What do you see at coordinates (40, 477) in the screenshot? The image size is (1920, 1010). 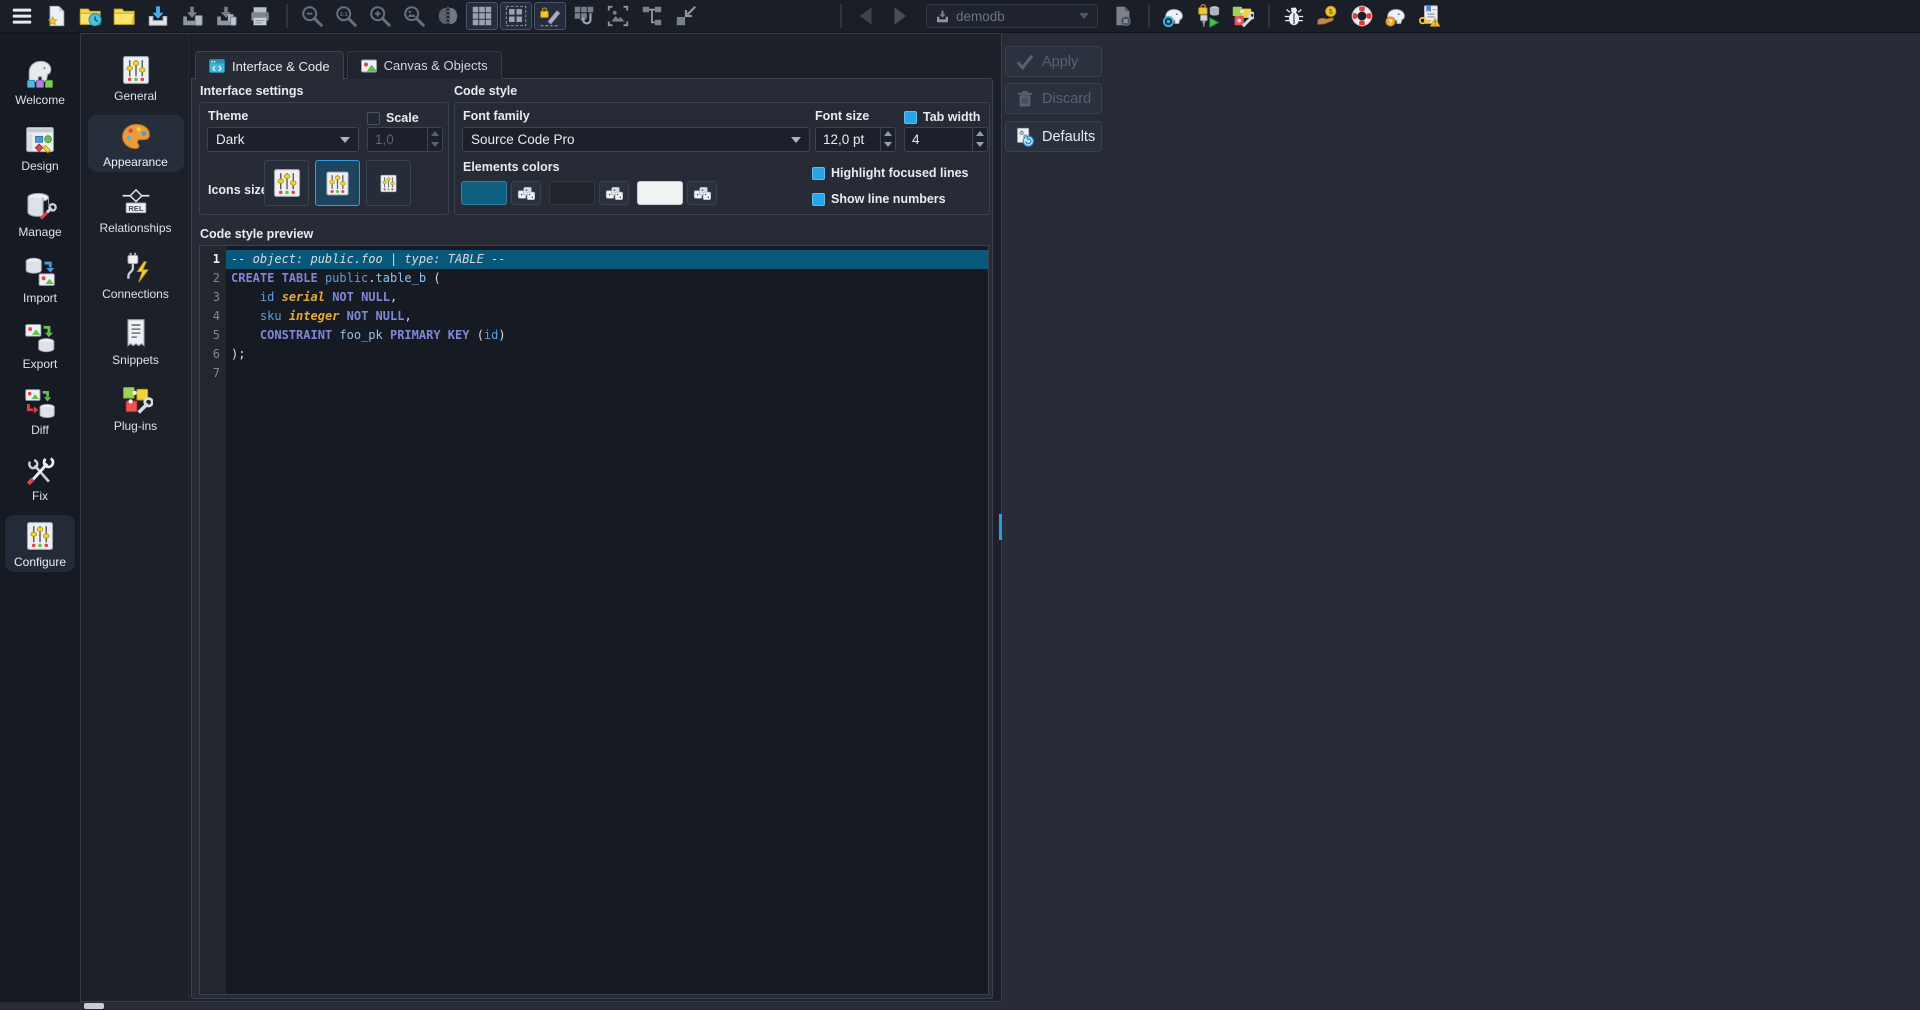 I see `sidebar-item-fix: Fix` at bounding box center [40, 477].